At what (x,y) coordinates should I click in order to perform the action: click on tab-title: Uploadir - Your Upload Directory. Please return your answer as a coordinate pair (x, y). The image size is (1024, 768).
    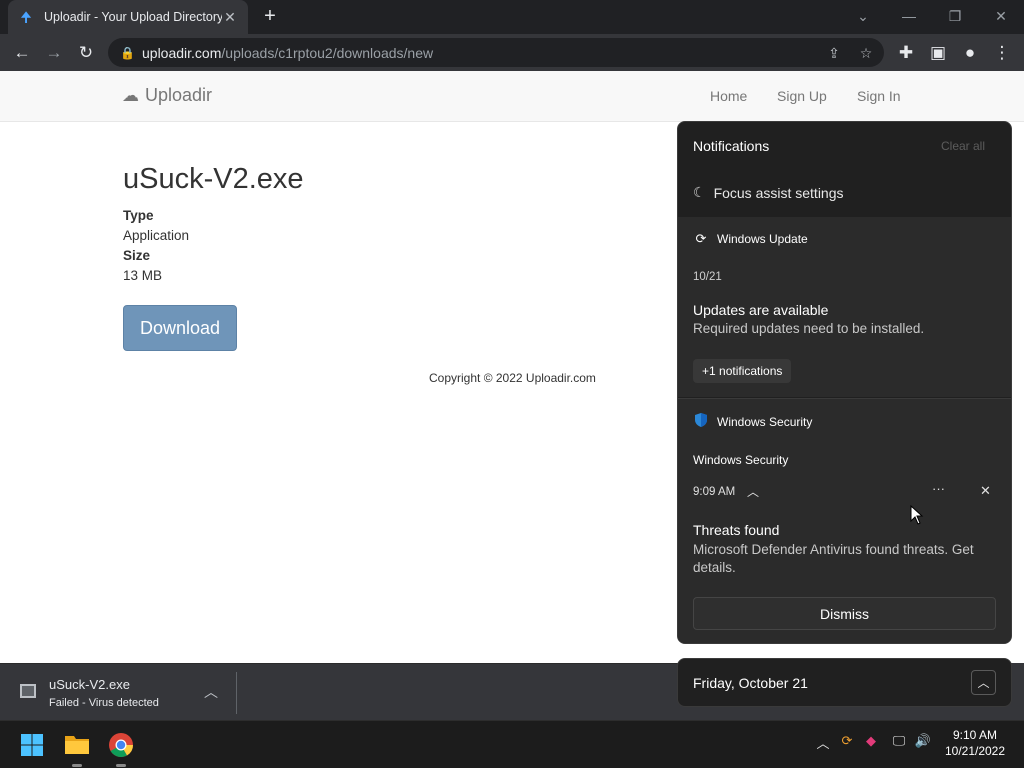
    Looking at the image, I should click on (133, 17).